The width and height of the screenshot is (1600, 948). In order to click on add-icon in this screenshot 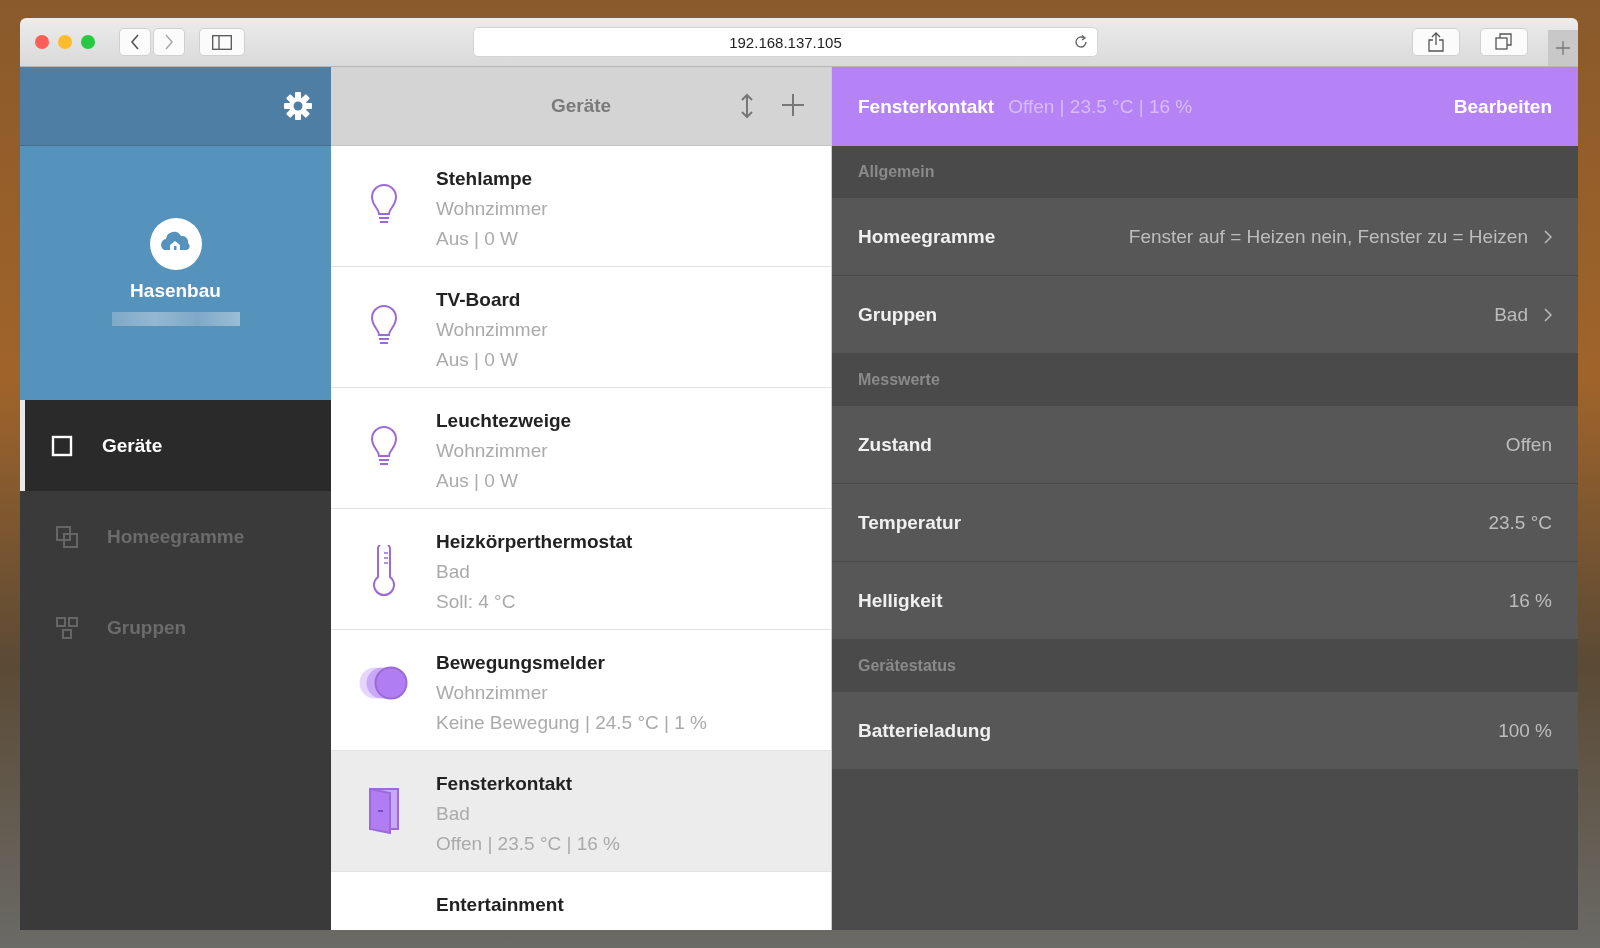, I will do `click(793, 105)`.